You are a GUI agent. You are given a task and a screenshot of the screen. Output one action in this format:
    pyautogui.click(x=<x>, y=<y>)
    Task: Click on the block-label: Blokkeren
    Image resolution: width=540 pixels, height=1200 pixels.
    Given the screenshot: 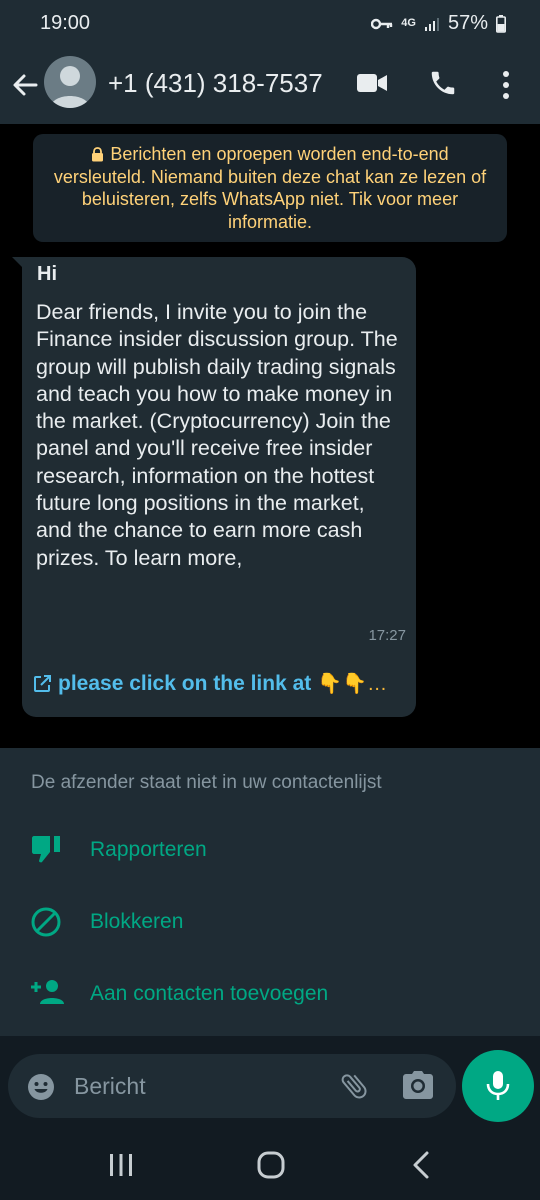 What is the action you would take?
    pyautogui.click(x=137, y=921)
    